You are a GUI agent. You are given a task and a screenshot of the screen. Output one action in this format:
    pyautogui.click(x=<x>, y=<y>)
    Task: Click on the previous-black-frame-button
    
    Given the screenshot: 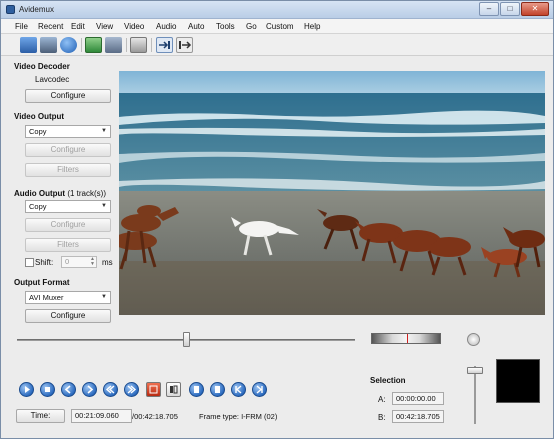 What is the action you would take?
    pyautogui.click(x=196, y=389)
    